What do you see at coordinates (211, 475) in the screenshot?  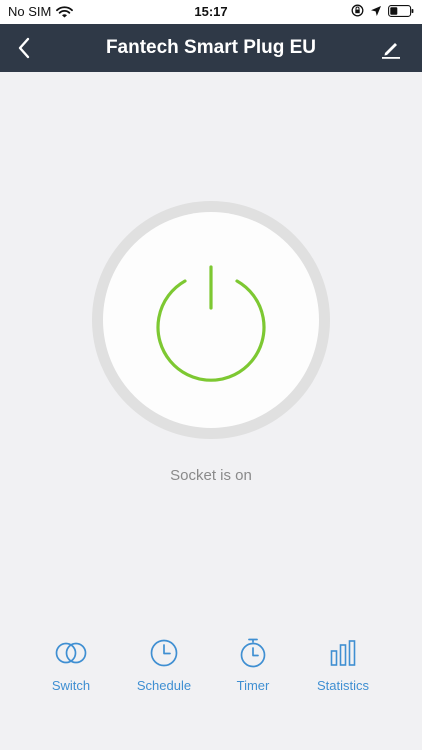 I see `socket-state-text: Socket is on` at bounding box center [211, 475].